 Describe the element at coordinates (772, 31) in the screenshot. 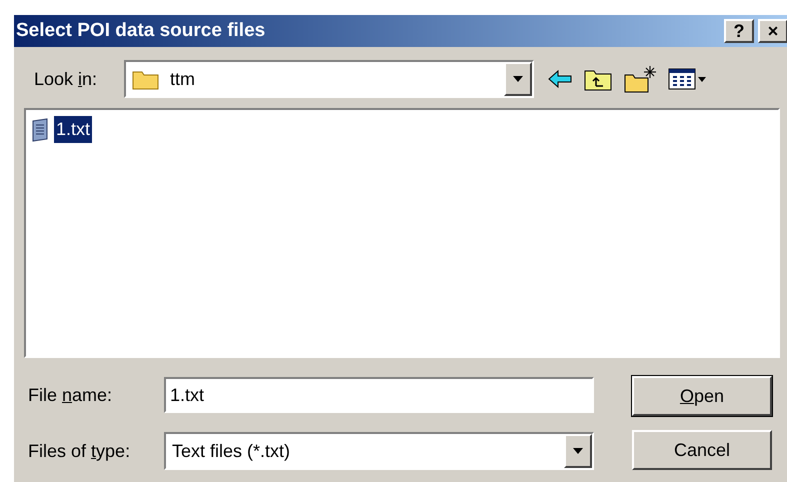

I see `close-button: ×` at that location.